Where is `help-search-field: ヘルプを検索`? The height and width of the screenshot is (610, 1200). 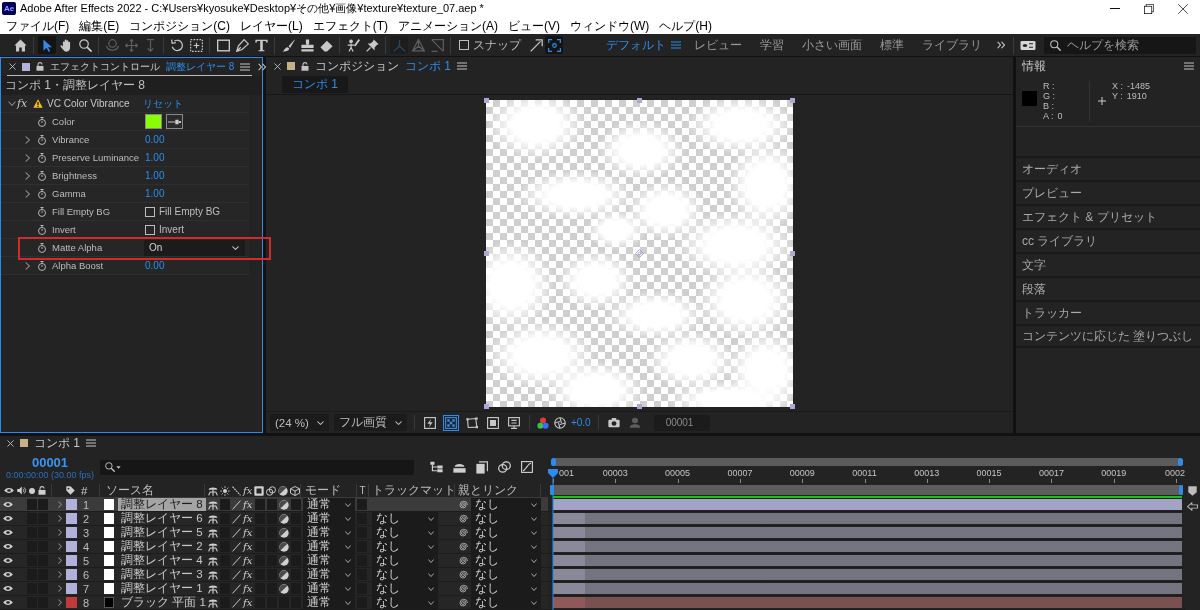
help-search-field: ヘルプを検索 is located at coordinates (1120, 45).